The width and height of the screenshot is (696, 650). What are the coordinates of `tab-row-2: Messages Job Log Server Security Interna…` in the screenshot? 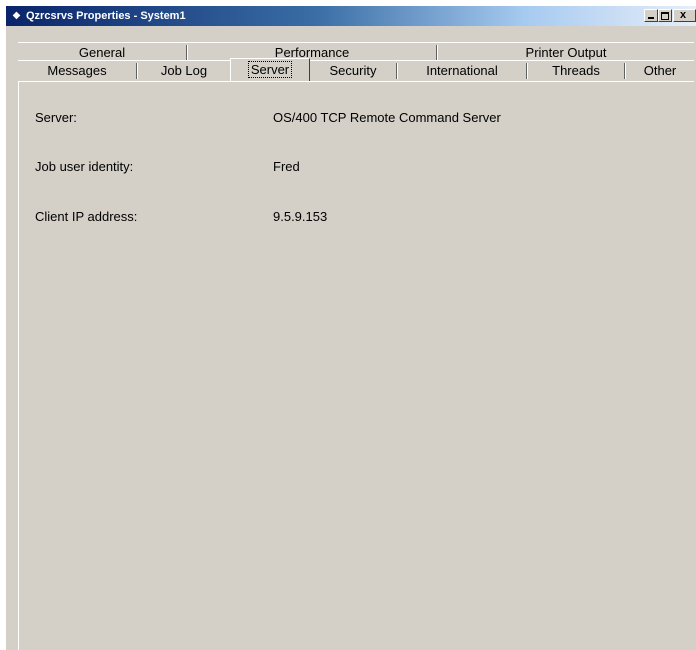 It's located at (356, 70).